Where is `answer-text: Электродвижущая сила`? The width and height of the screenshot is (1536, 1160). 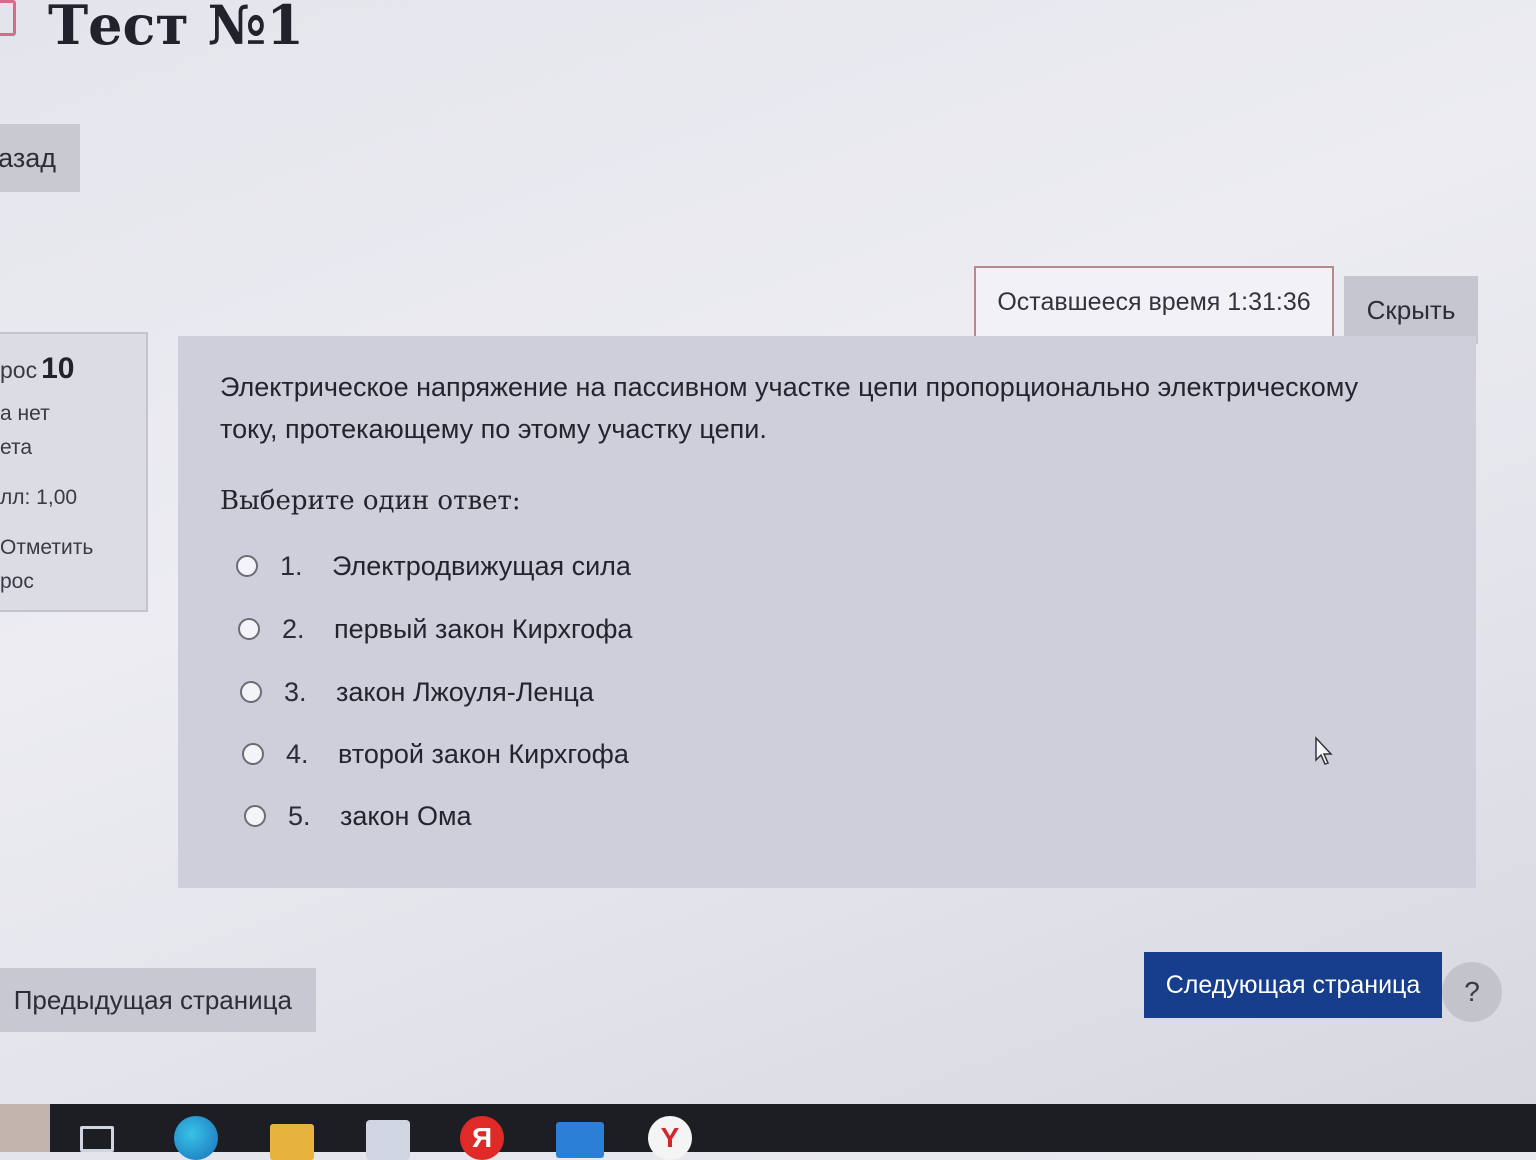
answer-text: Электродвижущая сила is located at coordinates (481, 566).